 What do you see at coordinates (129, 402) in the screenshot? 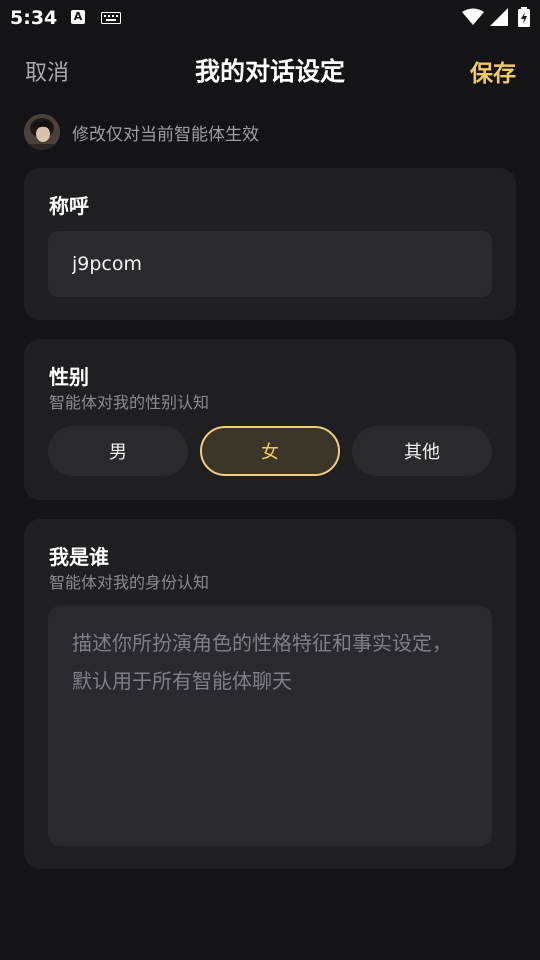
I see `gender-subtitle: 智能体对我的性别认知` at bounding box center [129, 402].